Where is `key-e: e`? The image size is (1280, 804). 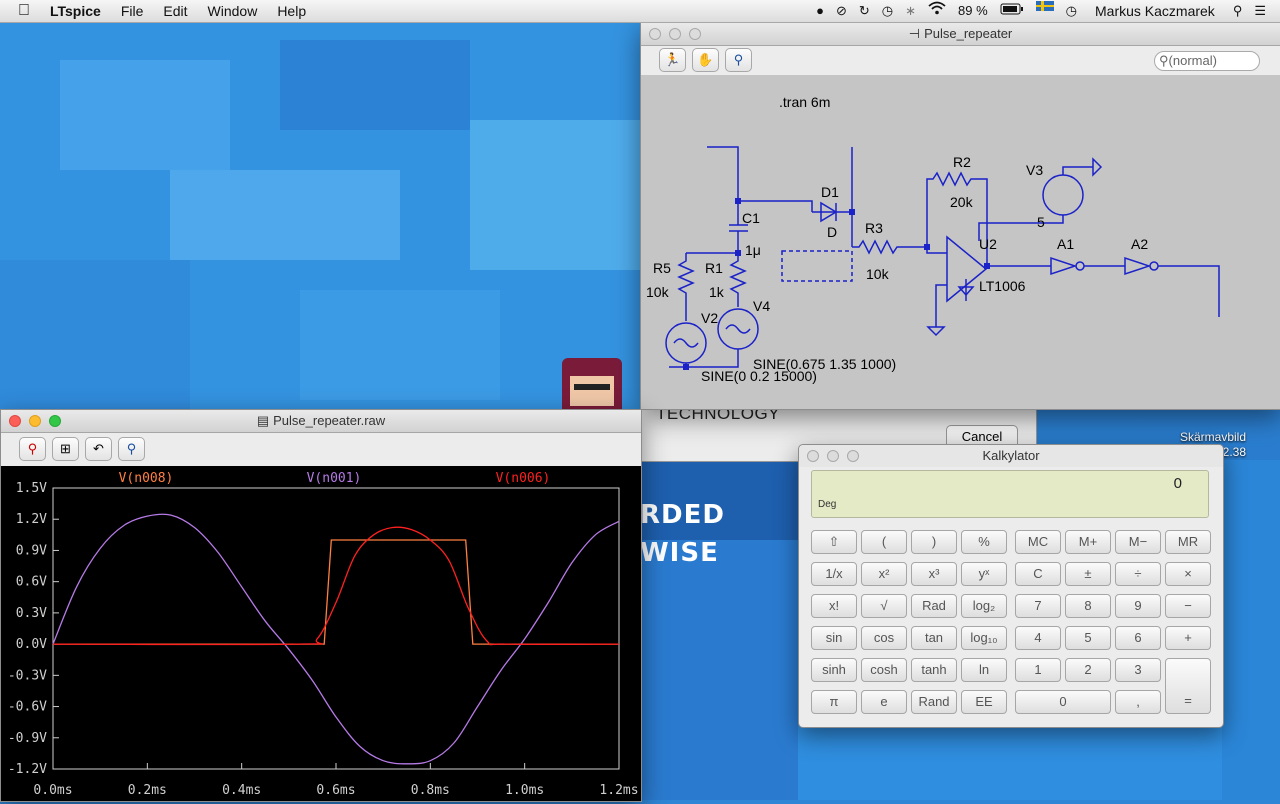 key-e: e is located at coordinates (884, 702).